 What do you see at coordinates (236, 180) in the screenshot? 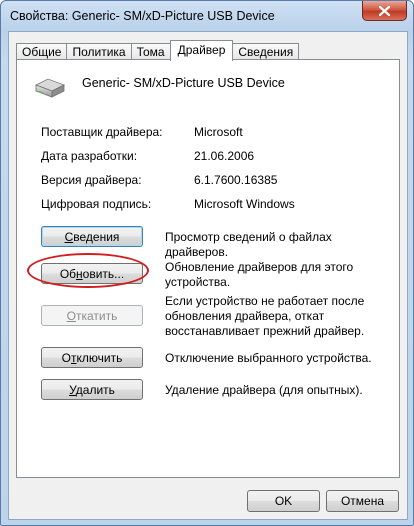
I see `version-value: 6.1.7600.16385` at bounding box center [236, 180].